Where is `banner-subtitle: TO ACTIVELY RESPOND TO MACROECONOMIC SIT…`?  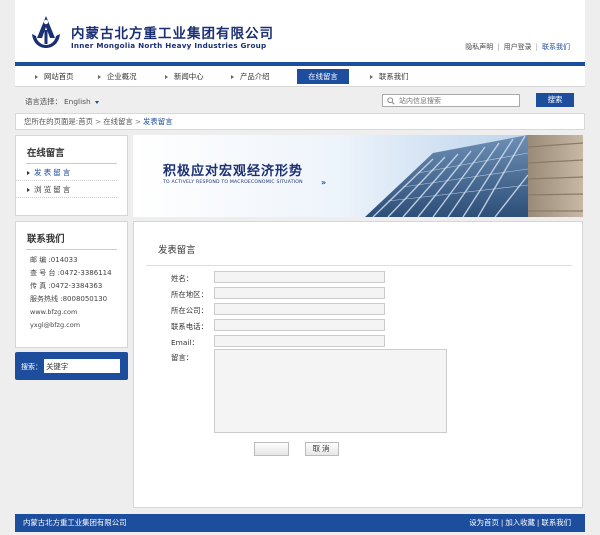 banner-subtitle: TO ACTIVELY RESPOND TO MACROECONOMIC SIT… is located at coordinates (233, 182).